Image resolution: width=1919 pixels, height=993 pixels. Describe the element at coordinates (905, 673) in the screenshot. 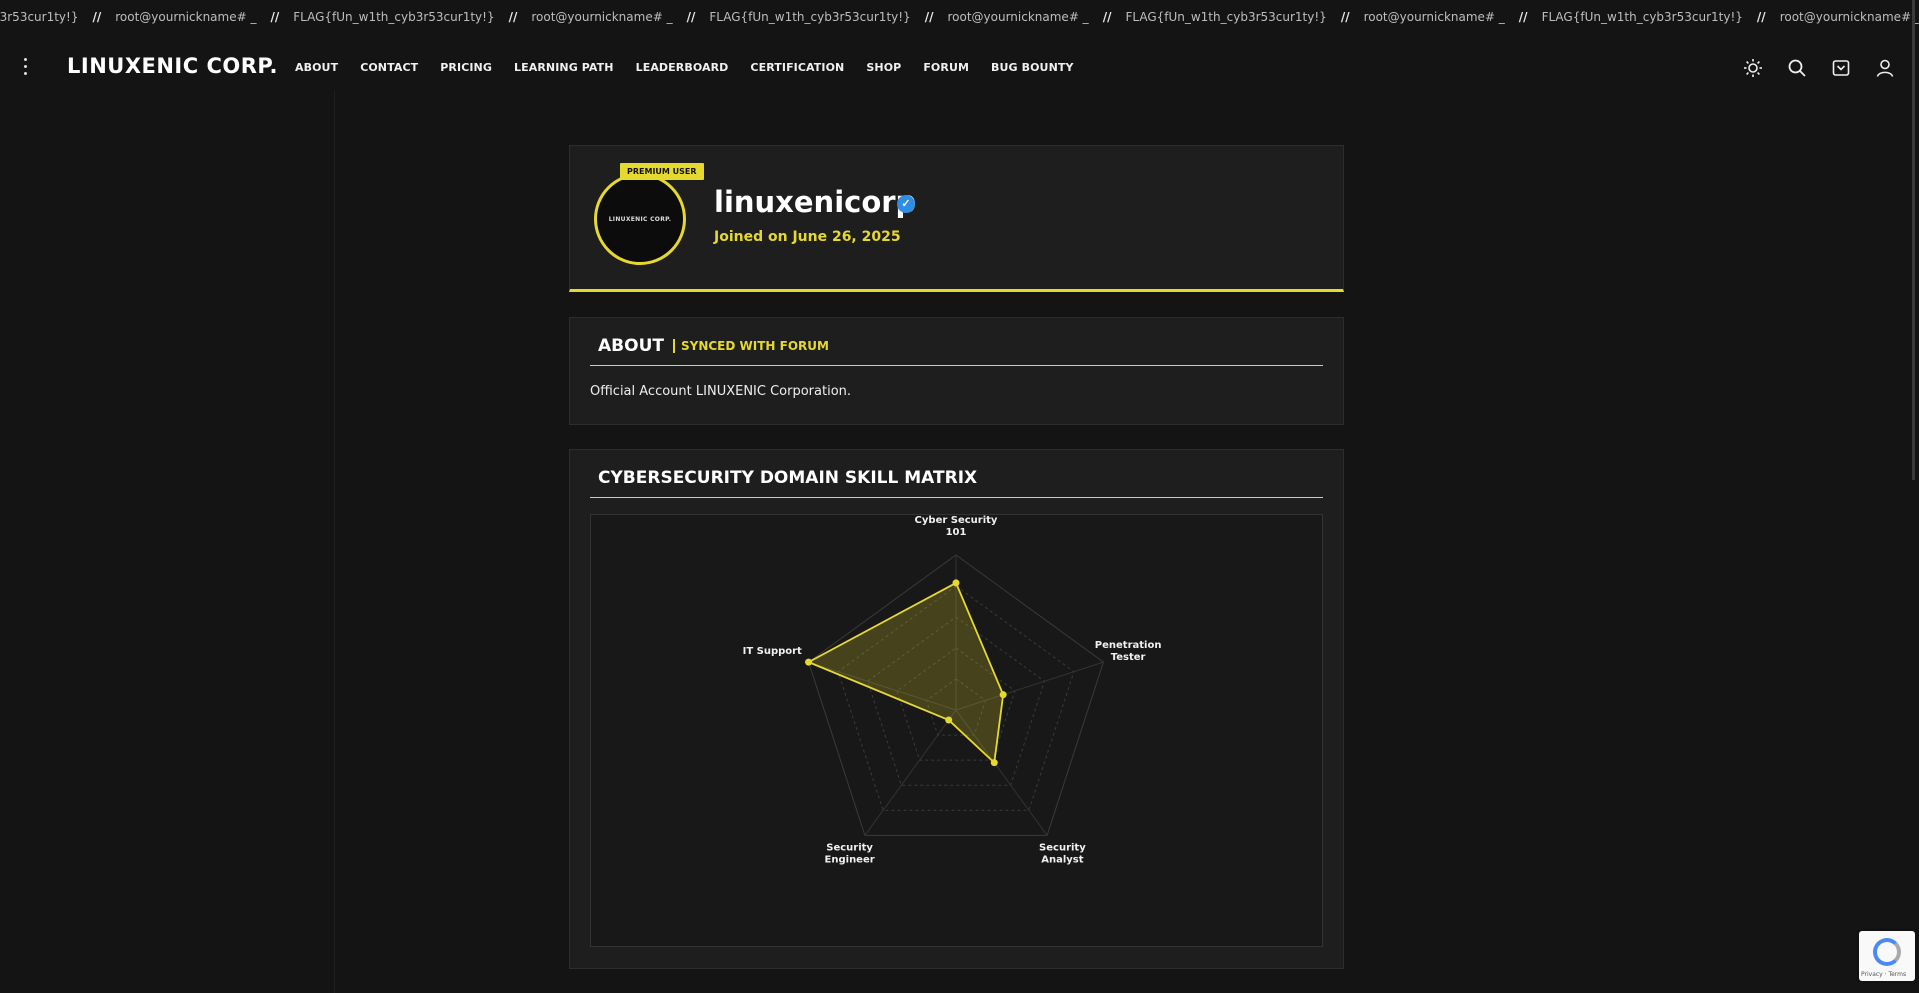

I see `radar-series-area` at that location.